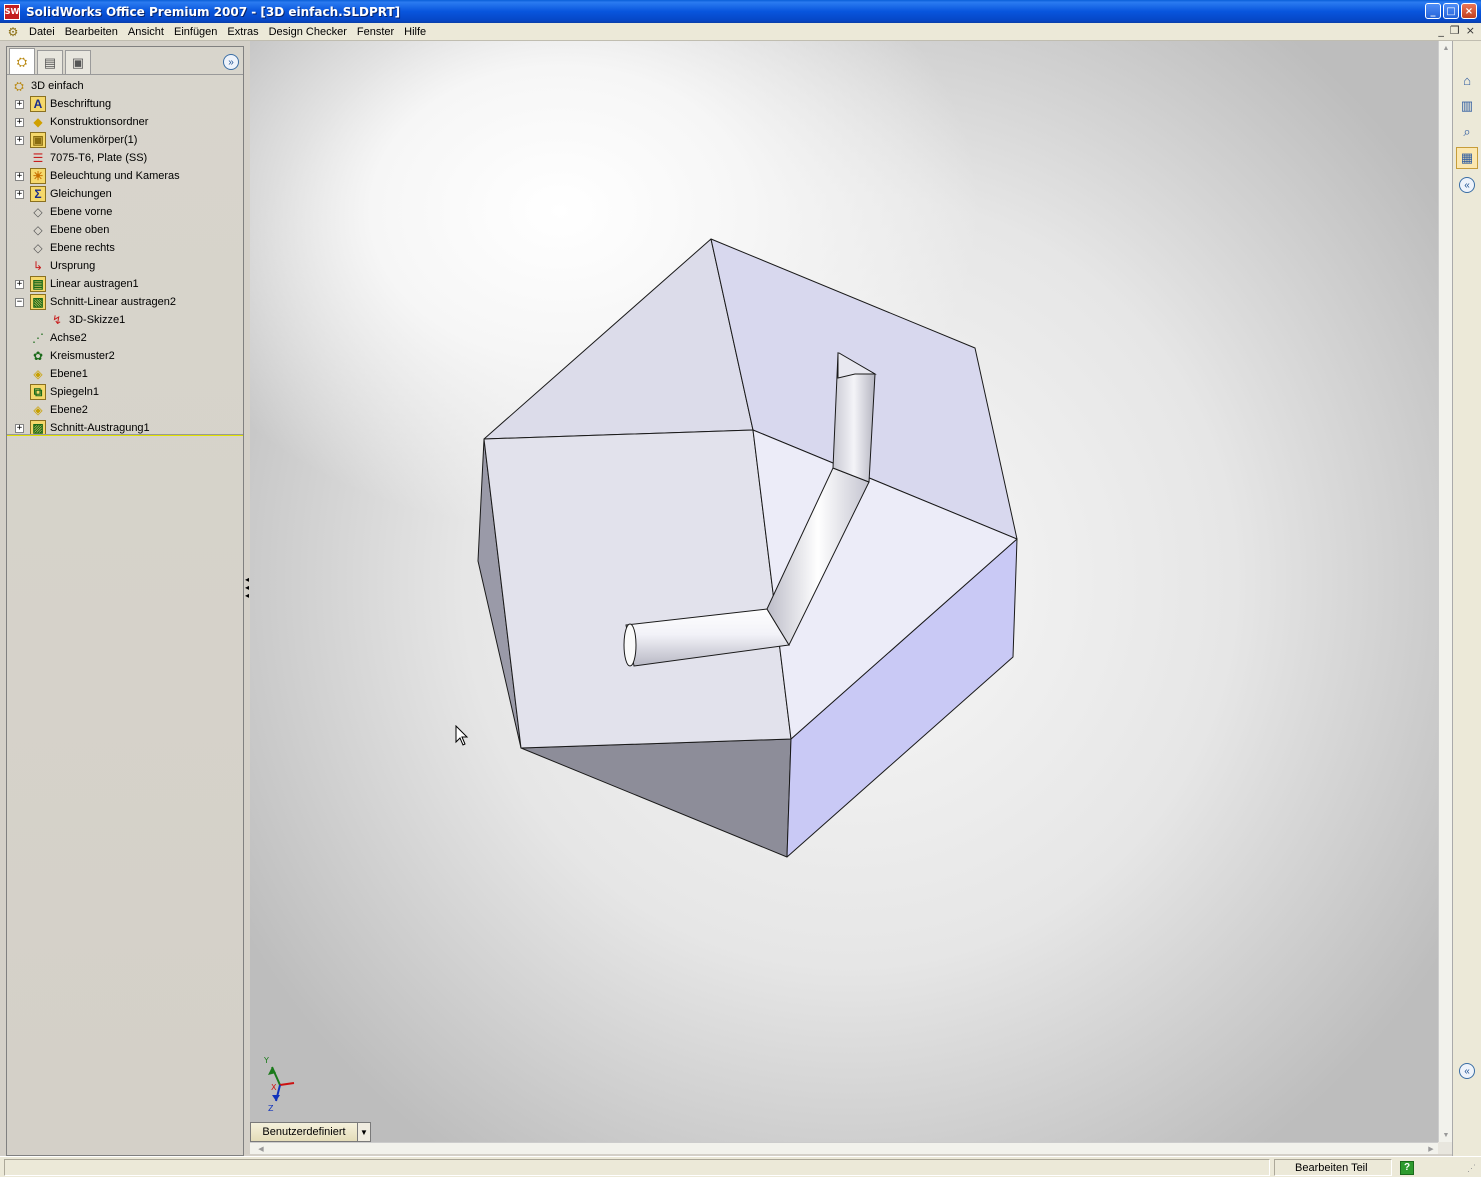 Image resolution: width=1481 pixels, height=1177 pixels. Describe the element at coordinates (125, 248) in the screenshot. I see `tree-item: ◇ Ebene rechts` at that location.